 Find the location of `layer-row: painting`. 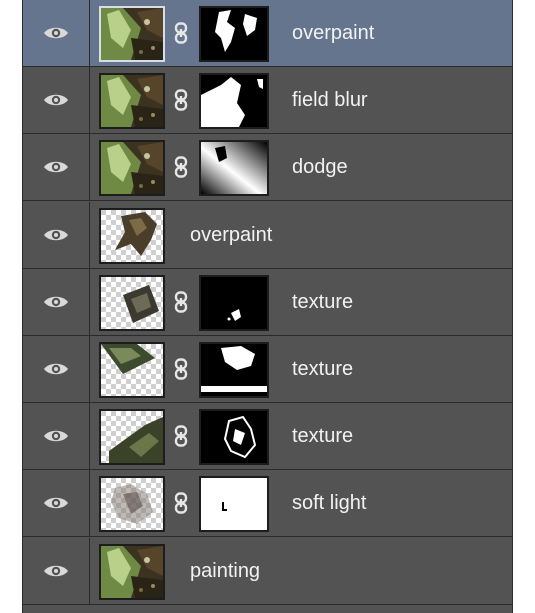

layer-row: painting is located at coordinates (267, 571).